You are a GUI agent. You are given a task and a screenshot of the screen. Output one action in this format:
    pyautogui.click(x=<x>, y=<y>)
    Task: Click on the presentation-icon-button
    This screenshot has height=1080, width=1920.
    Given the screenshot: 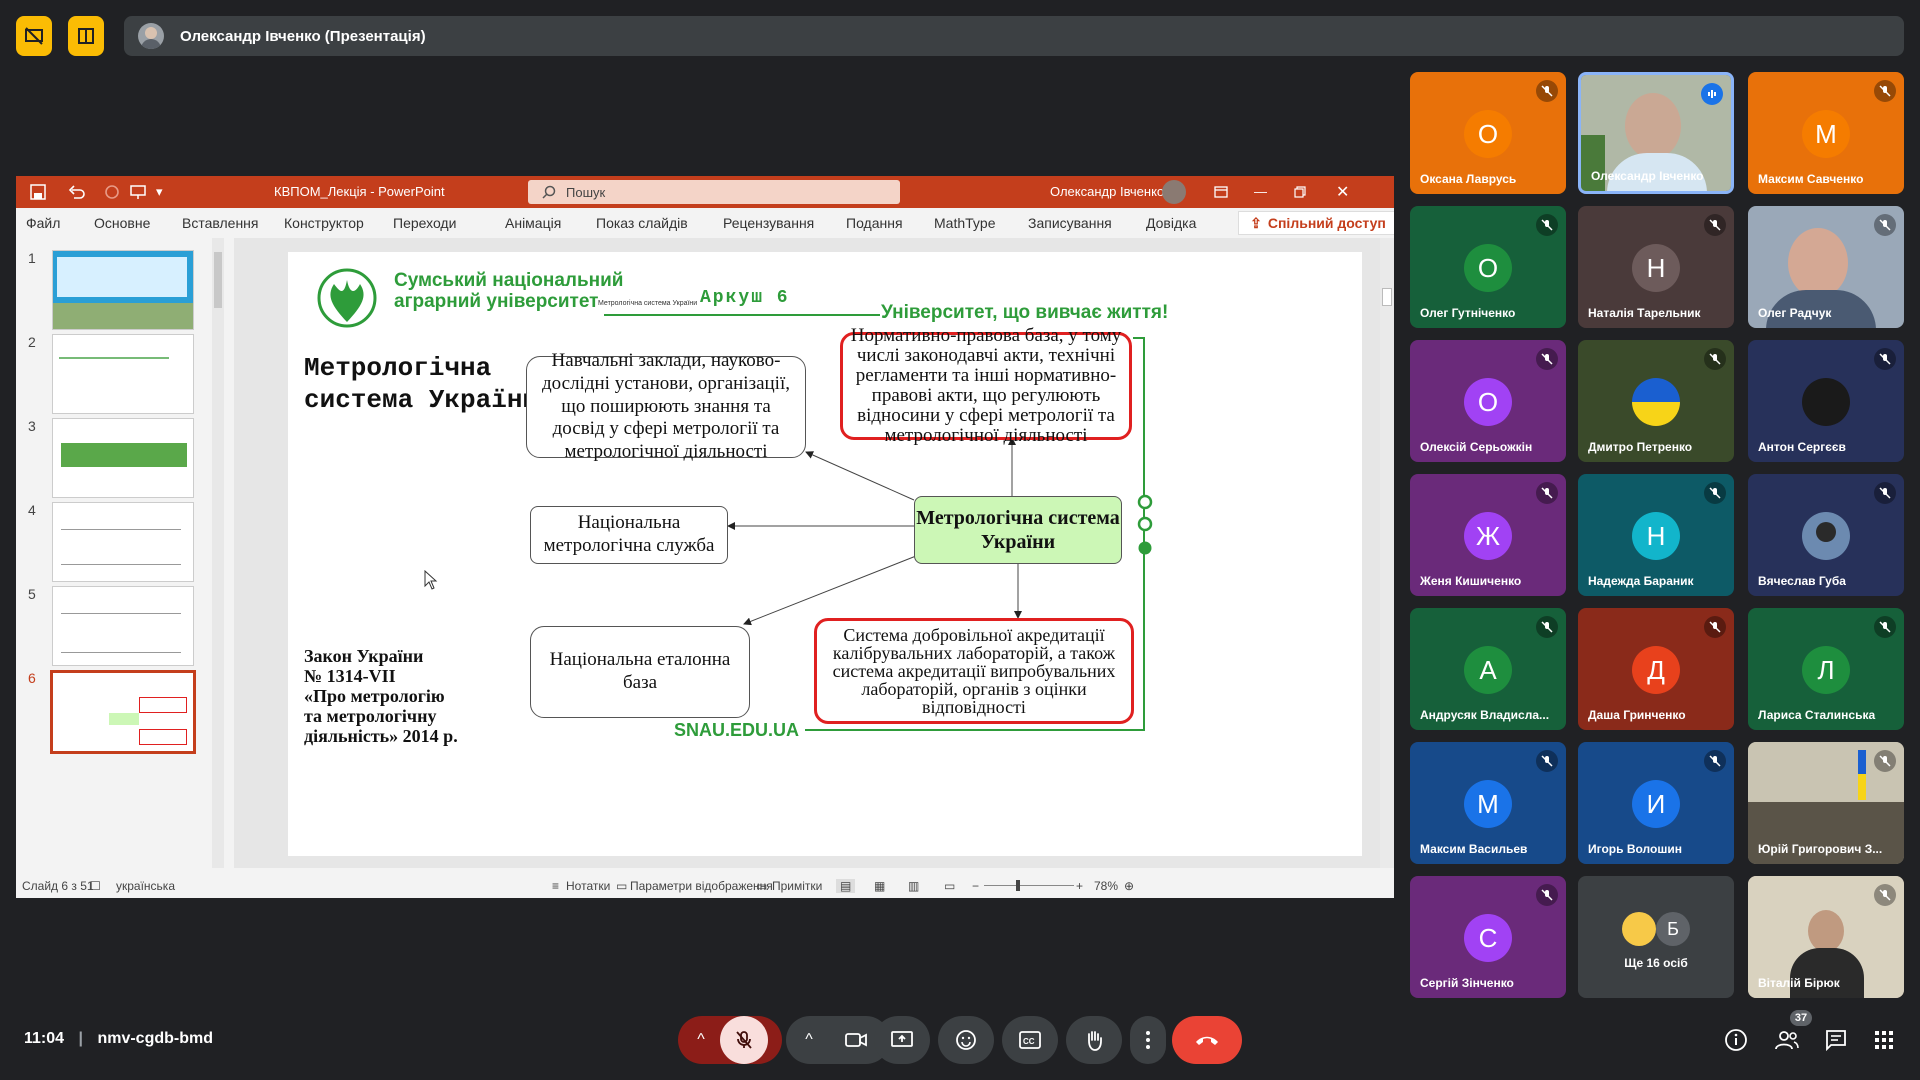 What is the action you would take?
    pyautogui.click(x=34, y=36)
    